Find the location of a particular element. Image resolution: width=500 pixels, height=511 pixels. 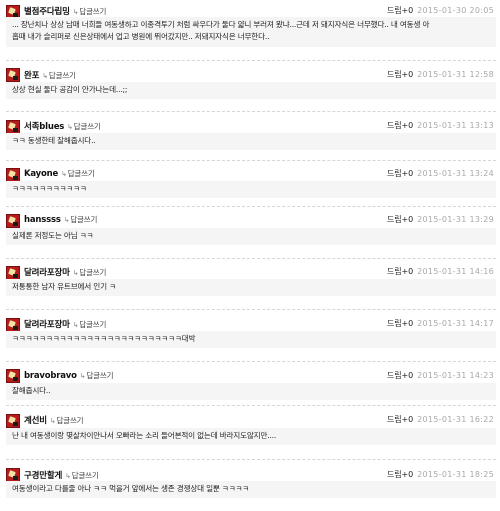

comment-meta: 드립+0 2015-01-31 18:25 is located at coordinates (440, 474).